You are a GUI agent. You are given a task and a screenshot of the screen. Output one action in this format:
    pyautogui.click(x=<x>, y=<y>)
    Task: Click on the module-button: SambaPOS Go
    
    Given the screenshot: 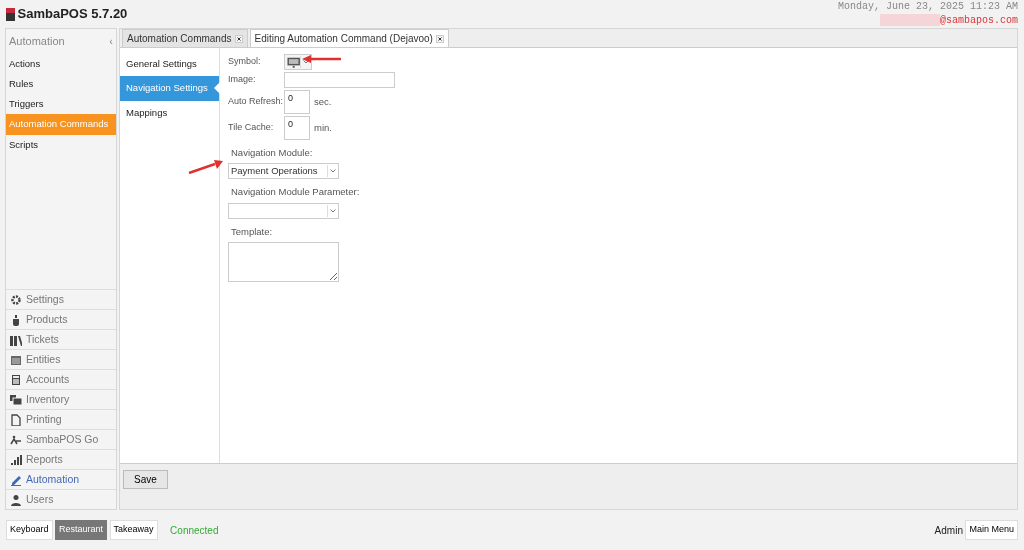 What is the action you would take?
    pyautogui.click(x=61, y=439)
    